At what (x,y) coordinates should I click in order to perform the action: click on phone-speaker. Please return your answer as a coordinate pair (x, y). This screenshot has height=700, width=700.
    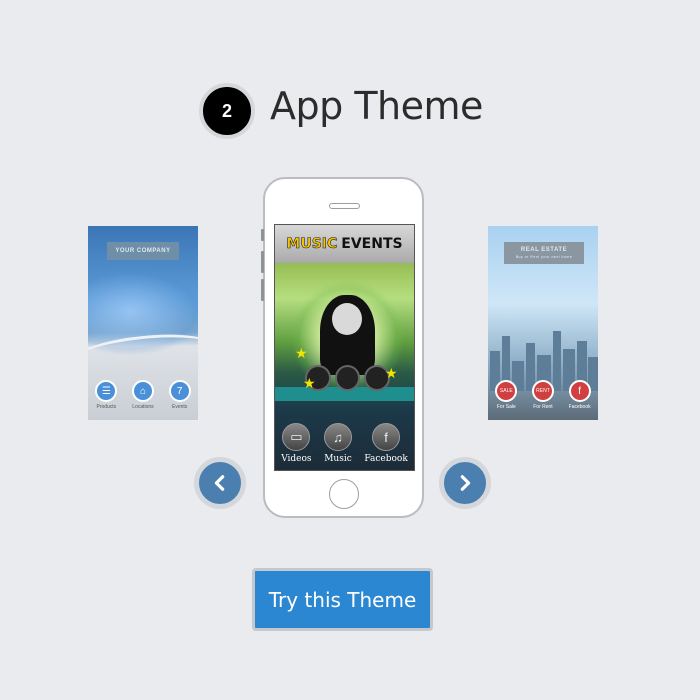
    Looking at the image, I should click on (344, 206).